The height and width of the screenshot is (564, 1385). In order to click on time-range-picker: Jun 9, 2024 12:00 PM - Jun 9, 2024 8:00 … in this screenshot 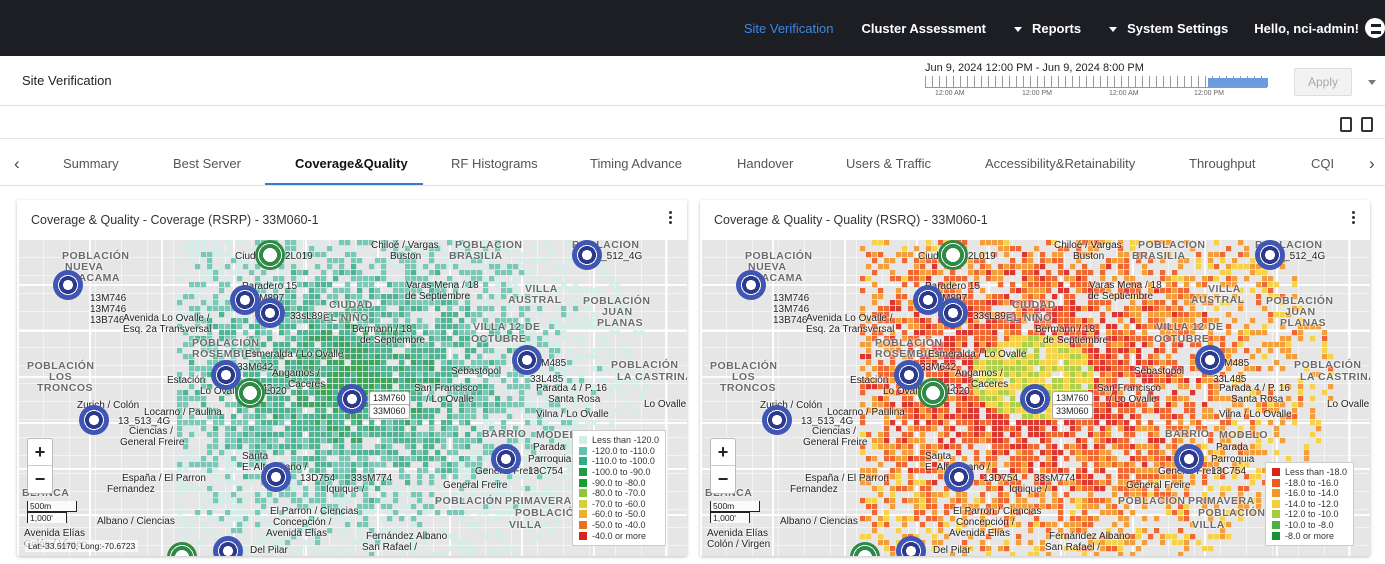, I will do `click(1097, 82)`.